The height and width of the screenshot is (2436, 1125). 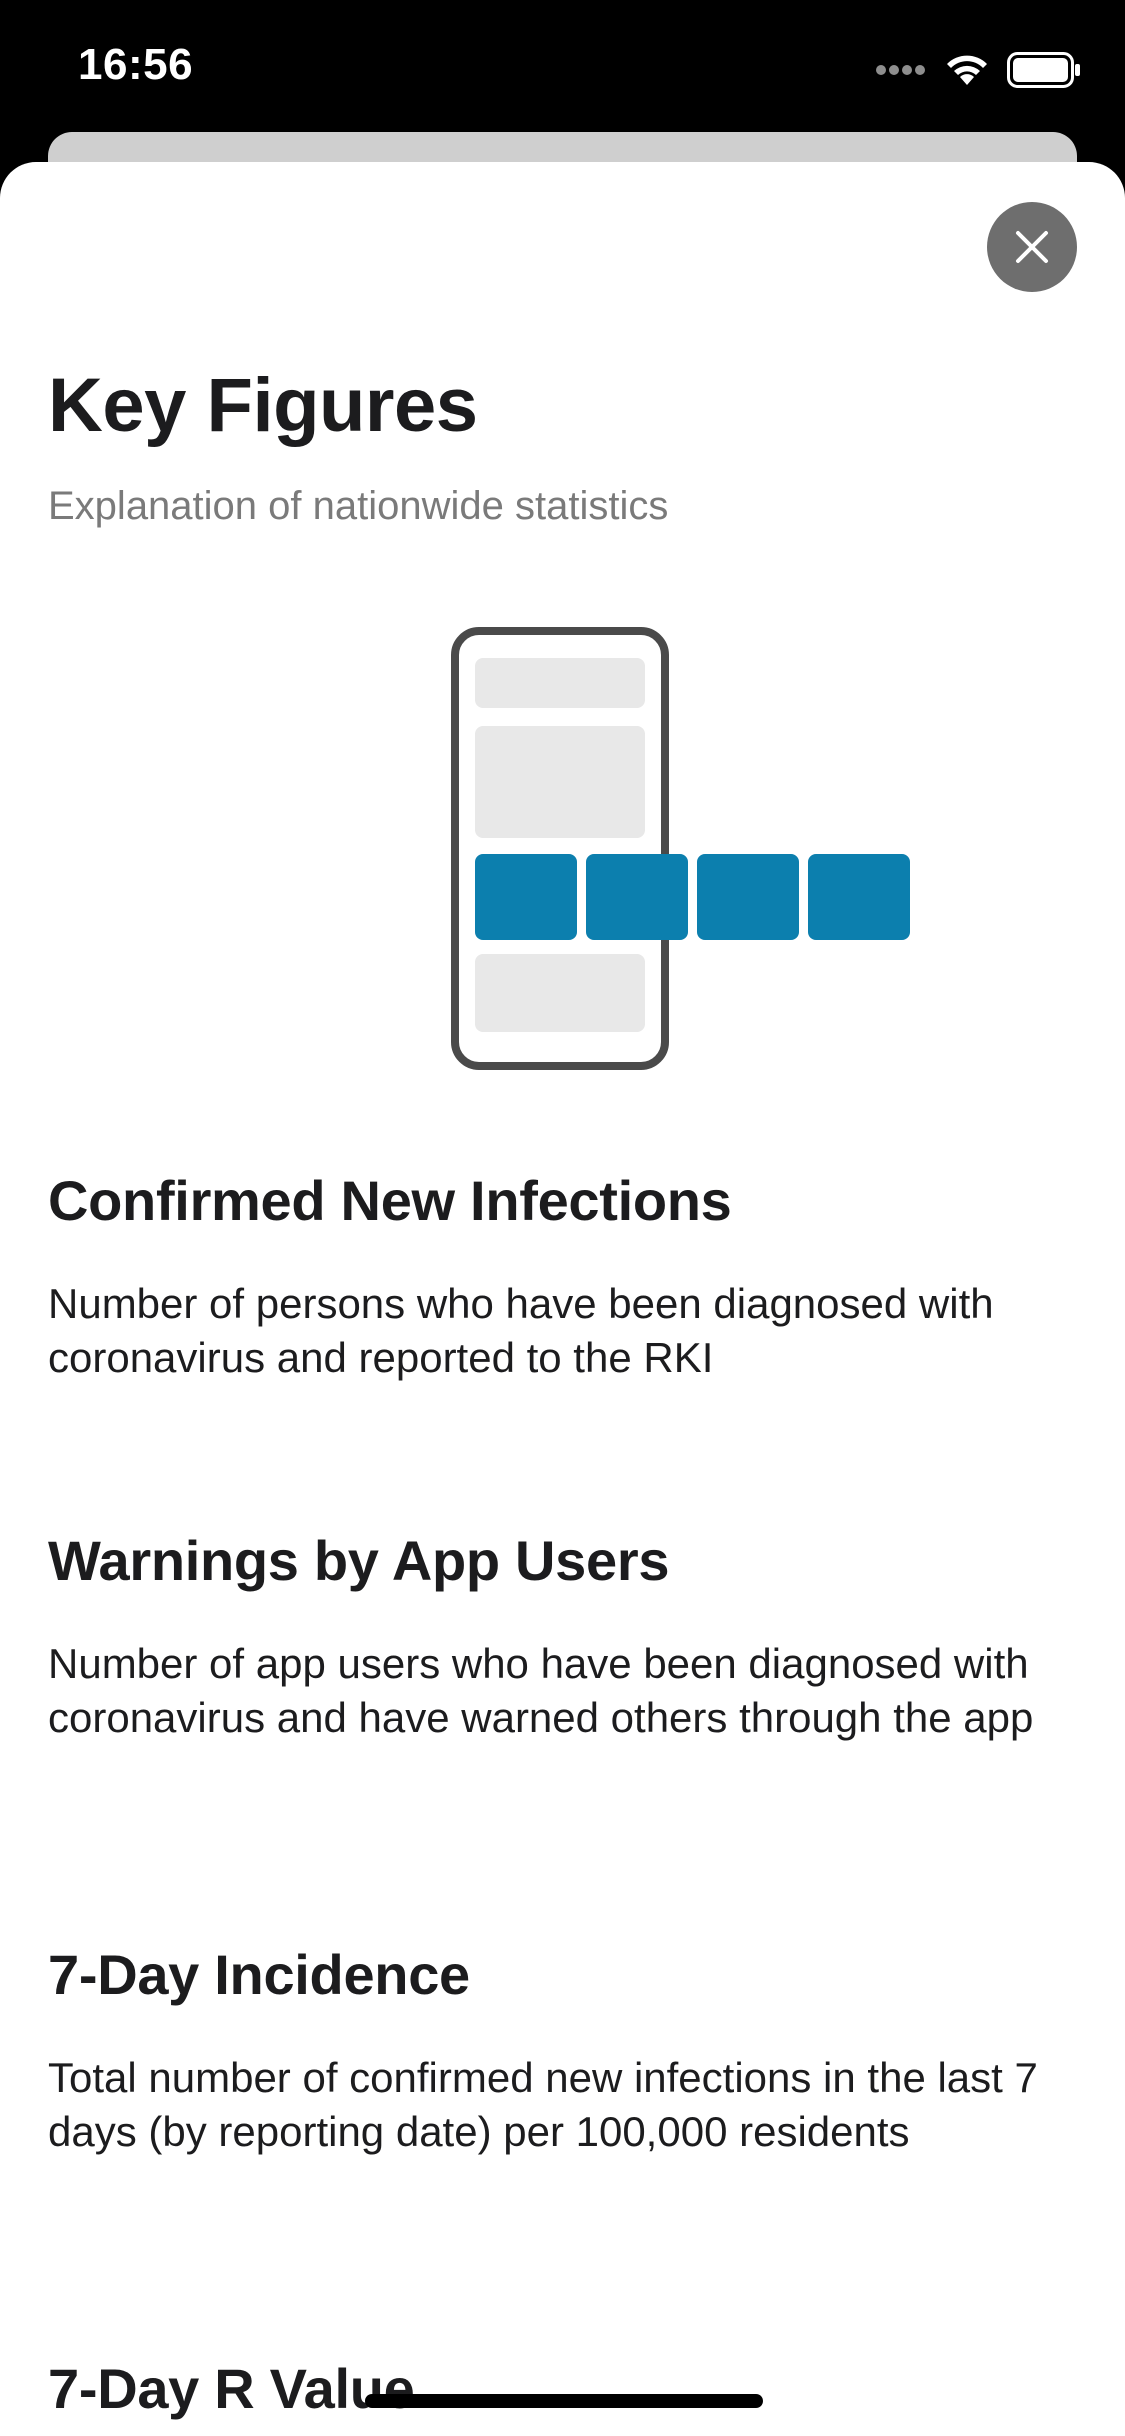 I want to click on signal-dots-icon, so click(x=901, y=70).